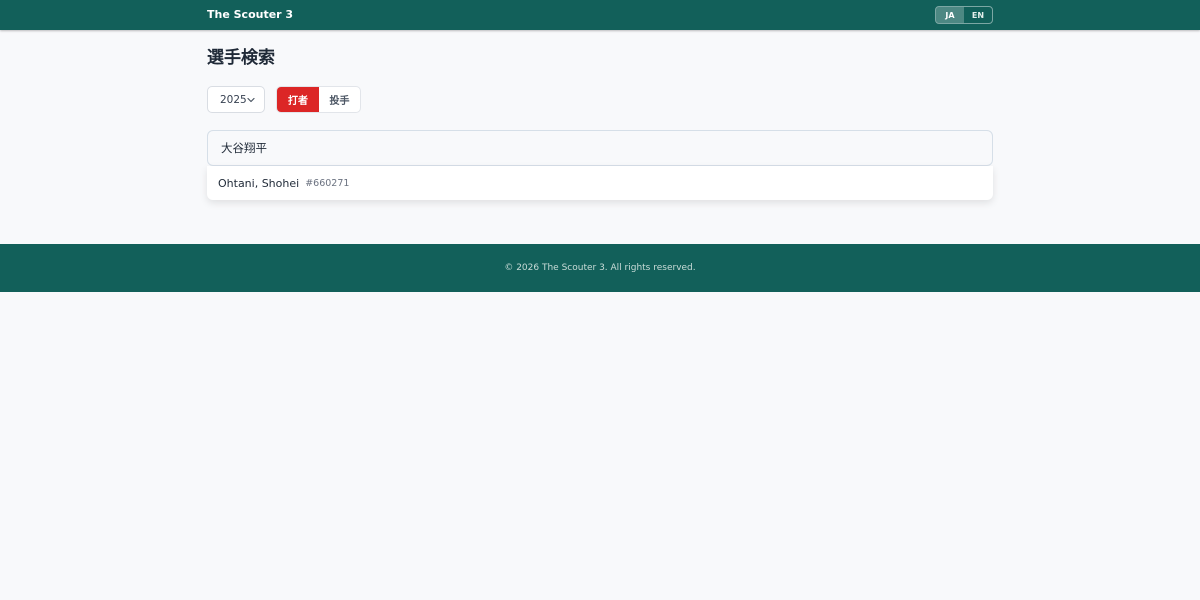 The height and width of the screenshot is (600, 1200). I want to click on lang-button-en: EN, so click(978, 15).